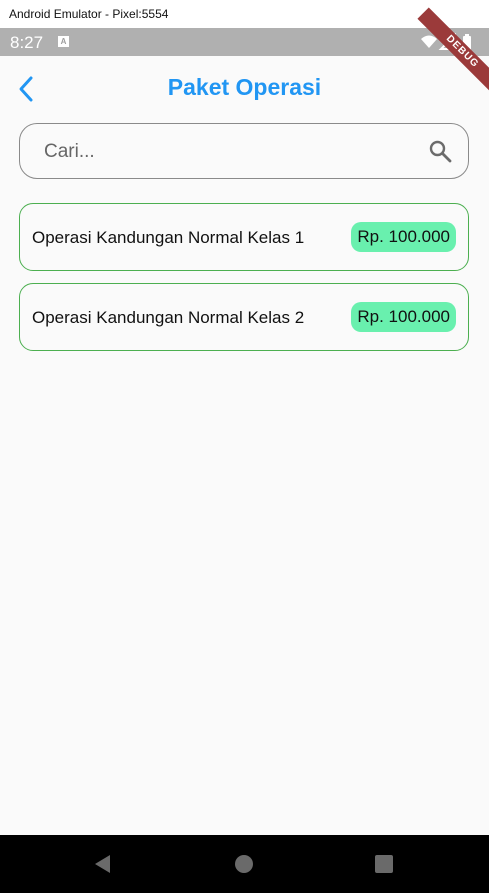  Describe the element at coordinates (440, 151) in the screenshot. I see `search-icon` at that location.